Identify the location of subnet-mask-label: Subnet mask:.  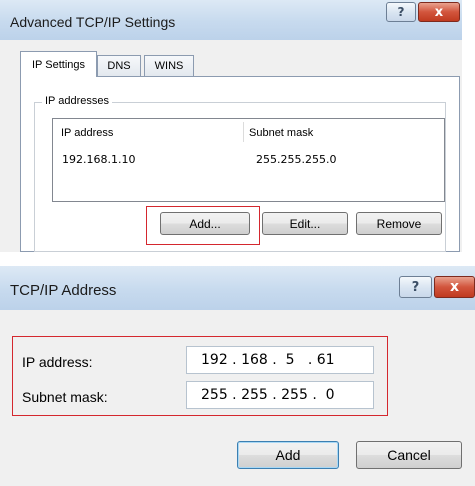
(65, 397).